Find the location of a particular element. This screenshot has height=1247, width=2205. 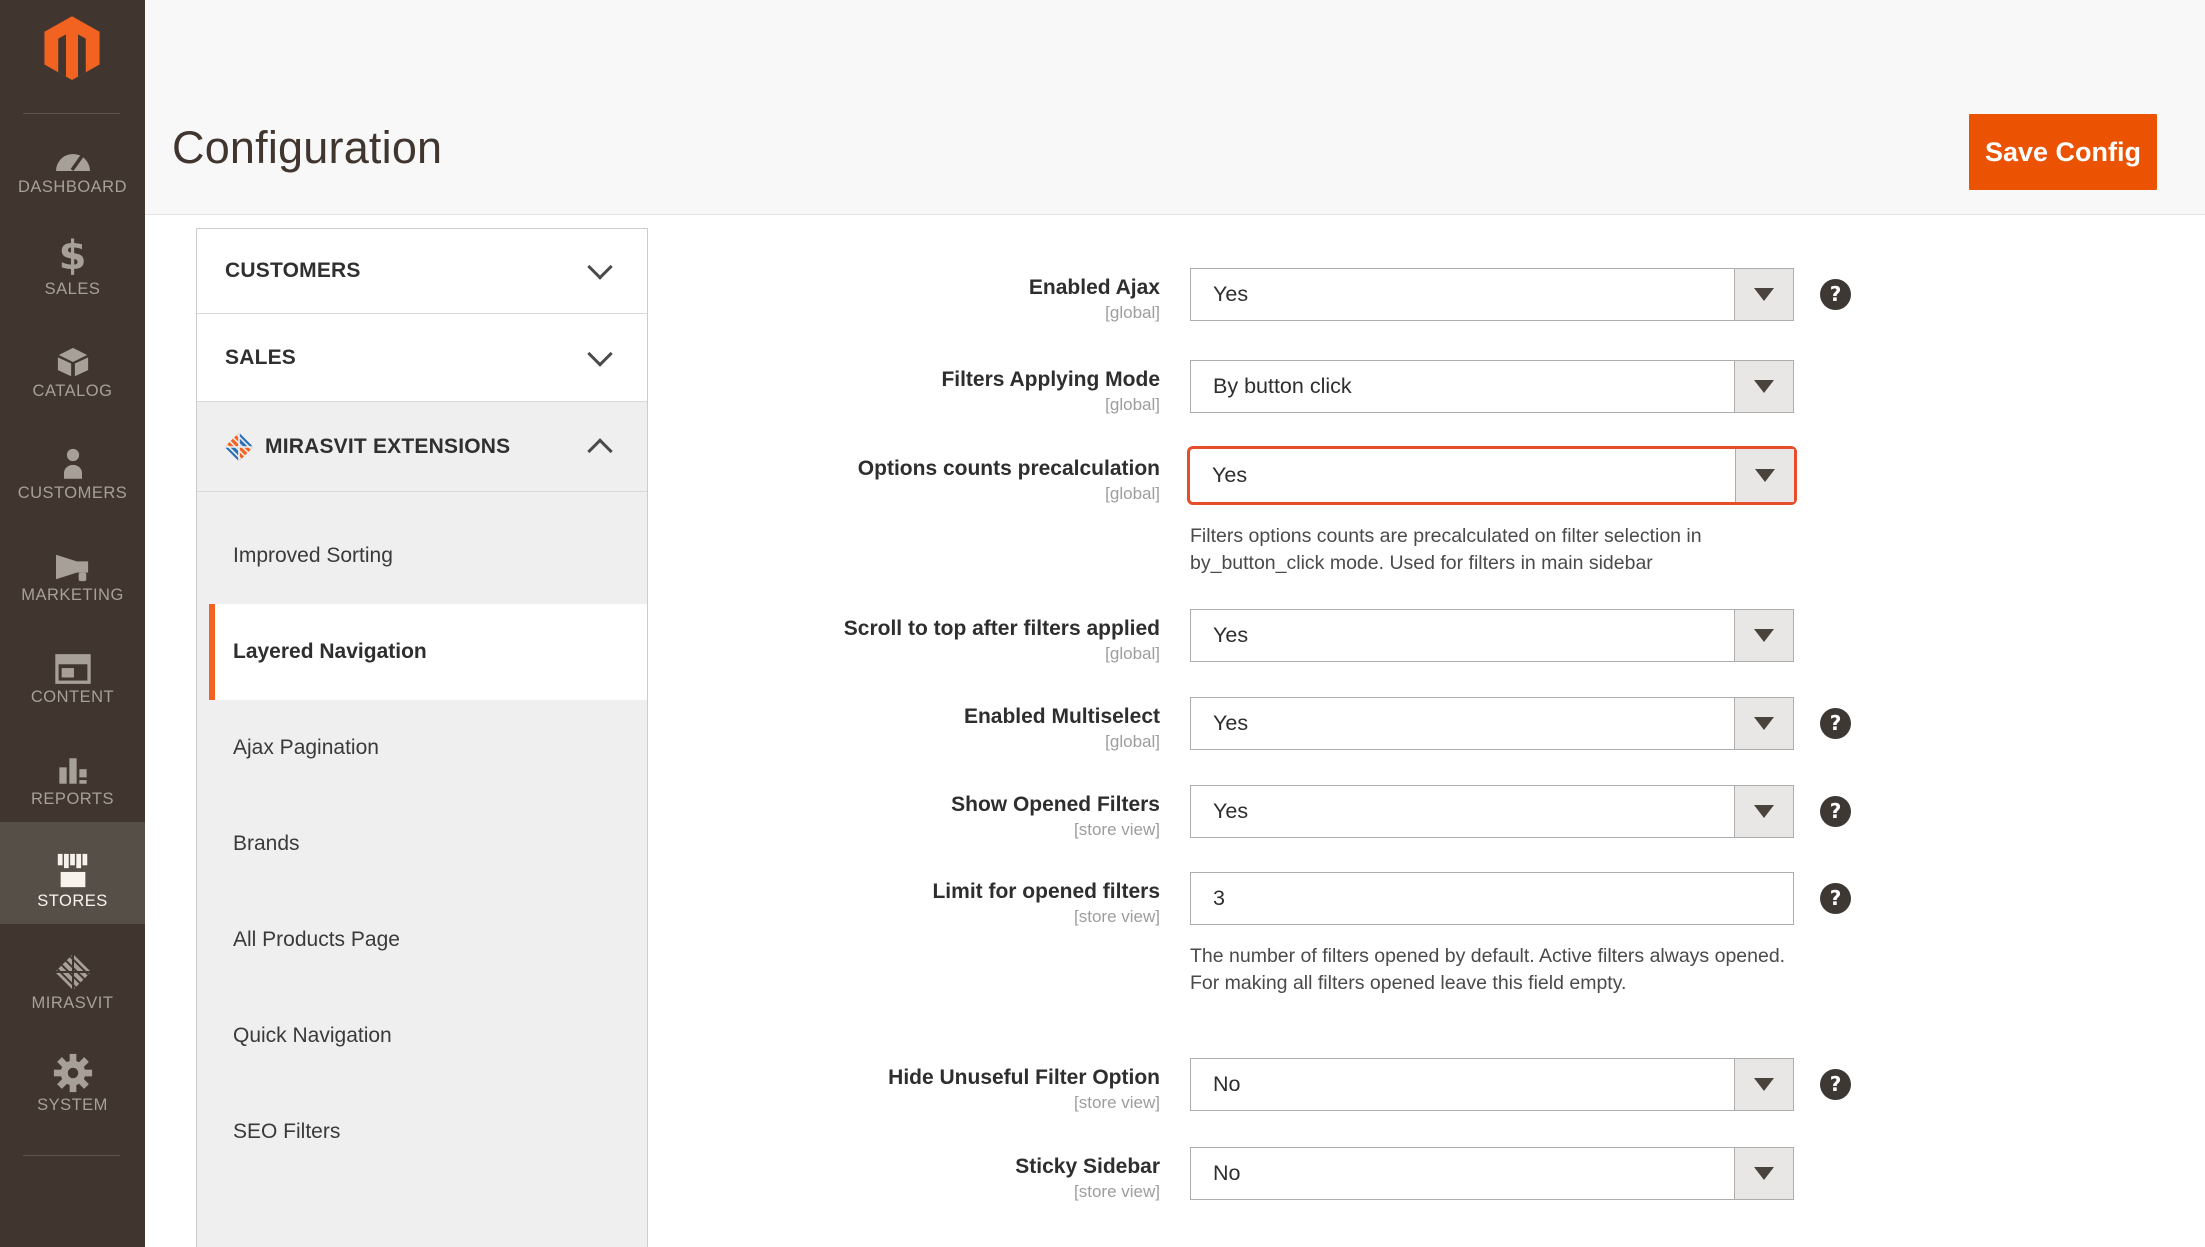

show-opened-filters-select: Yes is located at coordinates (1492, 811).